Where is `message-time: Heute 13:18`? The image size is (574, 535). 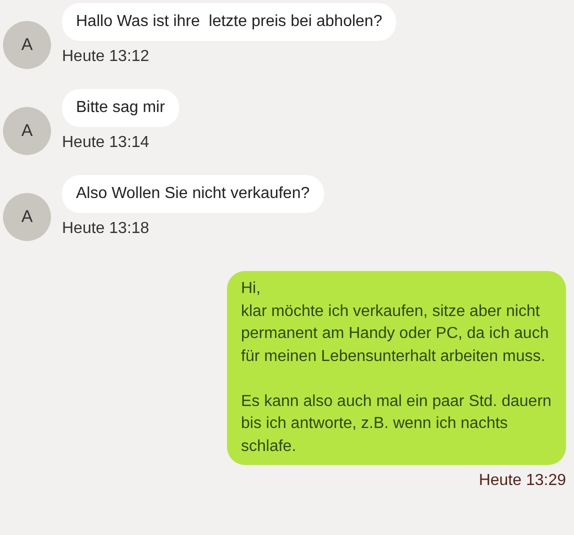 message-time: Heute 13:18 is located at coordinates (106, 229).